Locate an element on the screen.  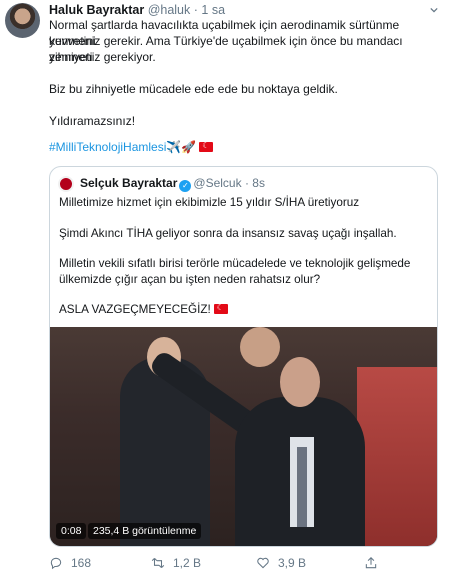
video-views: 235,4 B görüntülenme is located at coordinates (145, 531).